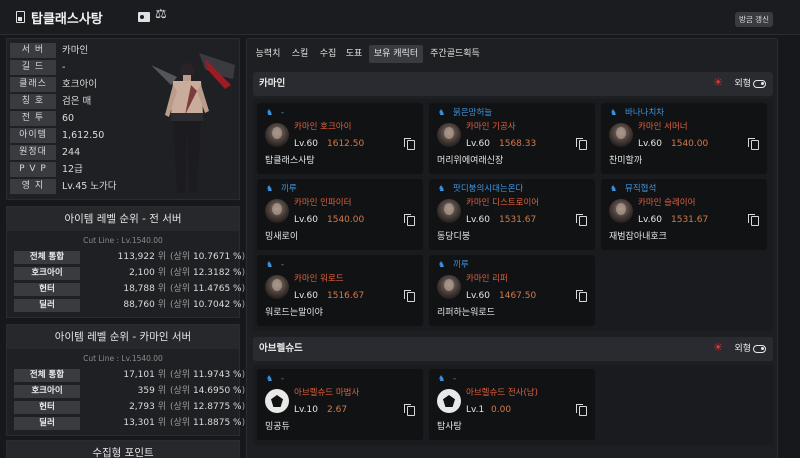 The image size is (800, 458). Describe the element at coordinates (277, 401) in the screenshot. I see `class-emblem-icon` at that location.